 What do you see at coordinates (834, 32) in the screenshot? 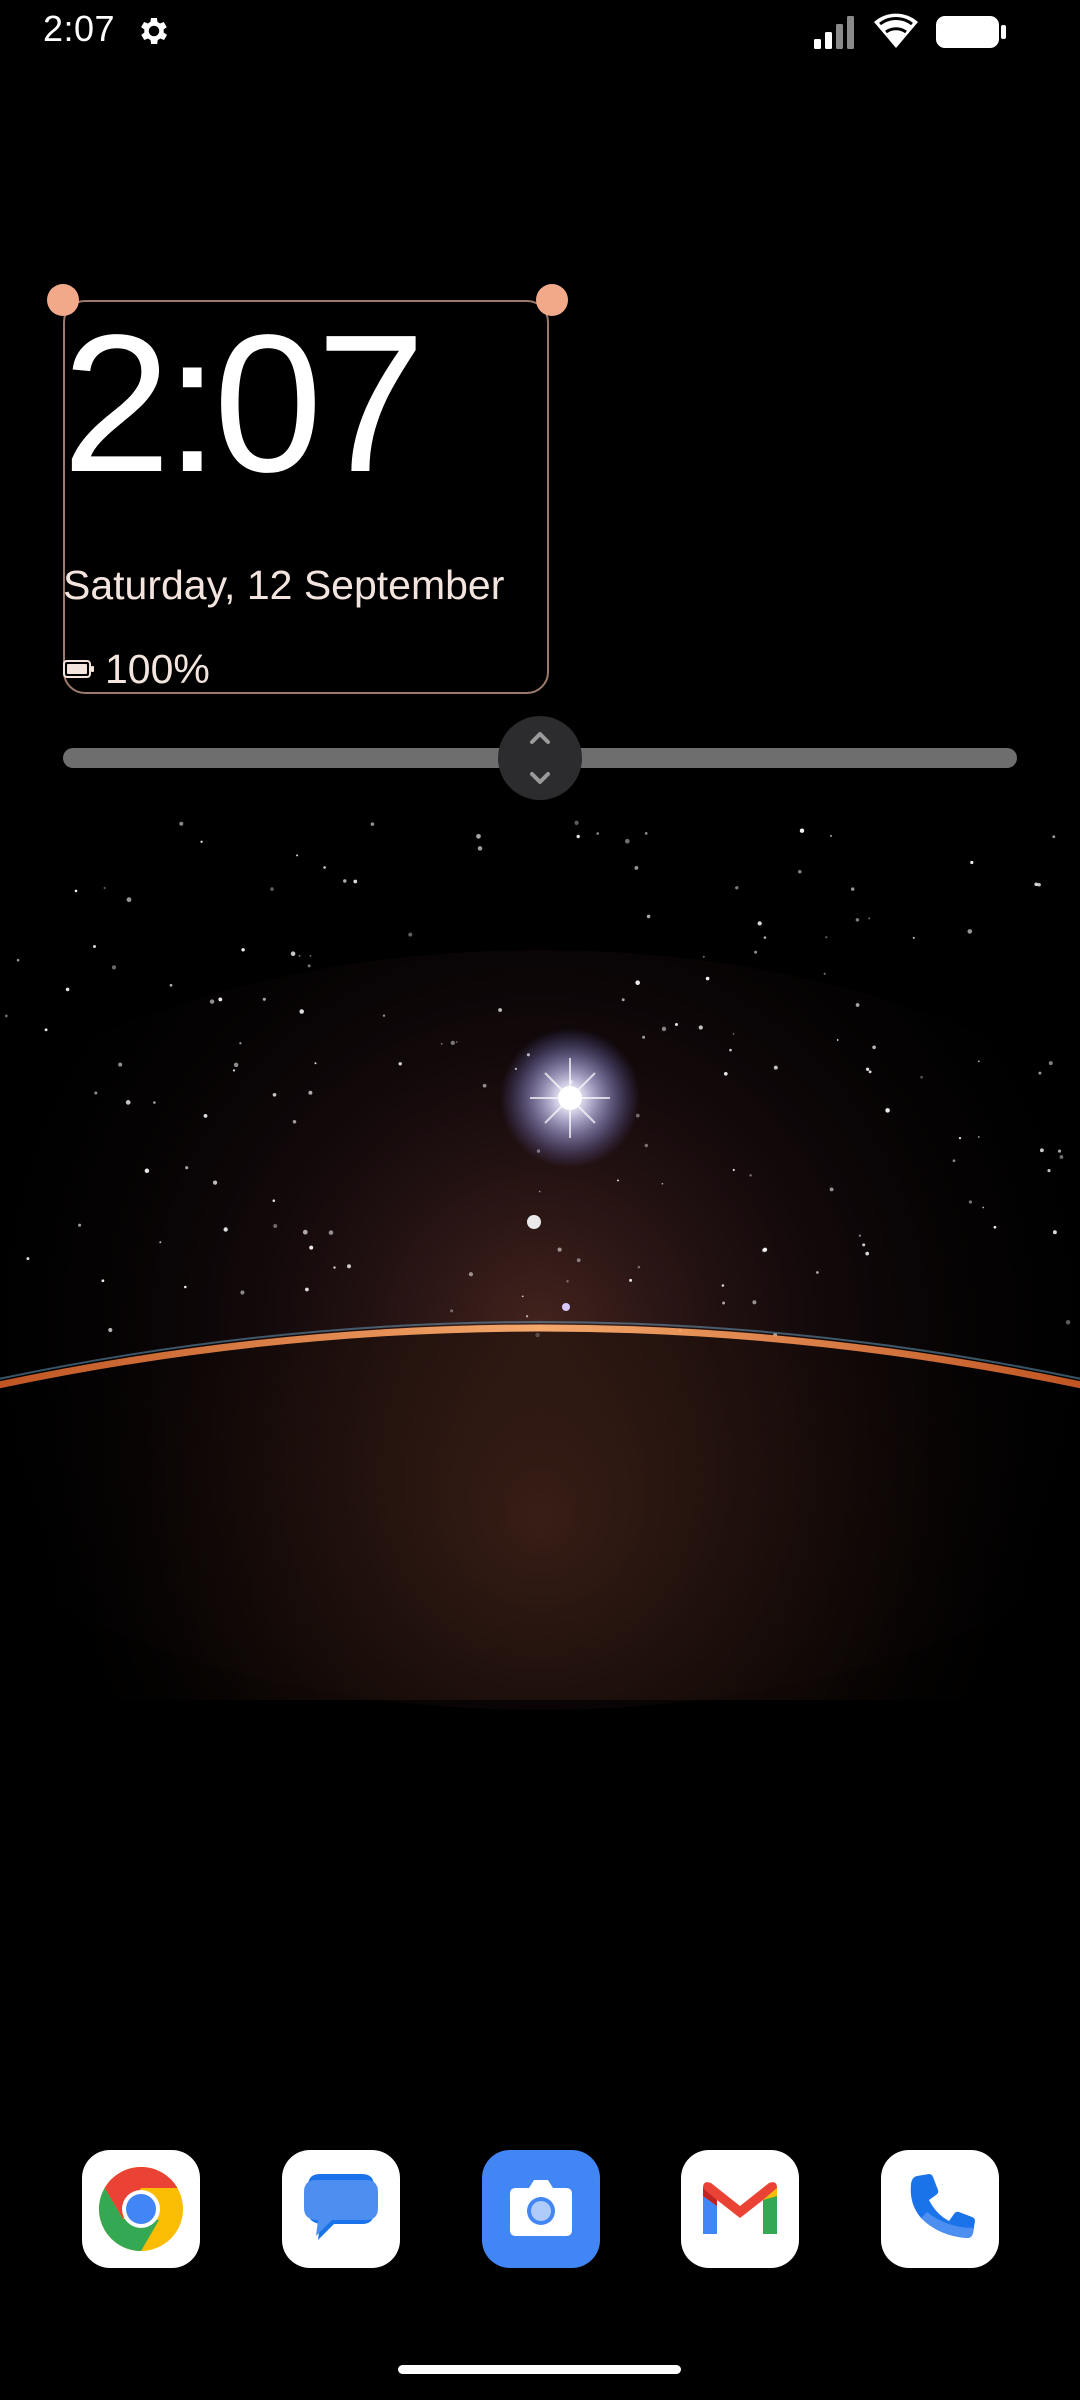
I see `cellular-signal-icon` at bounding box center [834, 32].